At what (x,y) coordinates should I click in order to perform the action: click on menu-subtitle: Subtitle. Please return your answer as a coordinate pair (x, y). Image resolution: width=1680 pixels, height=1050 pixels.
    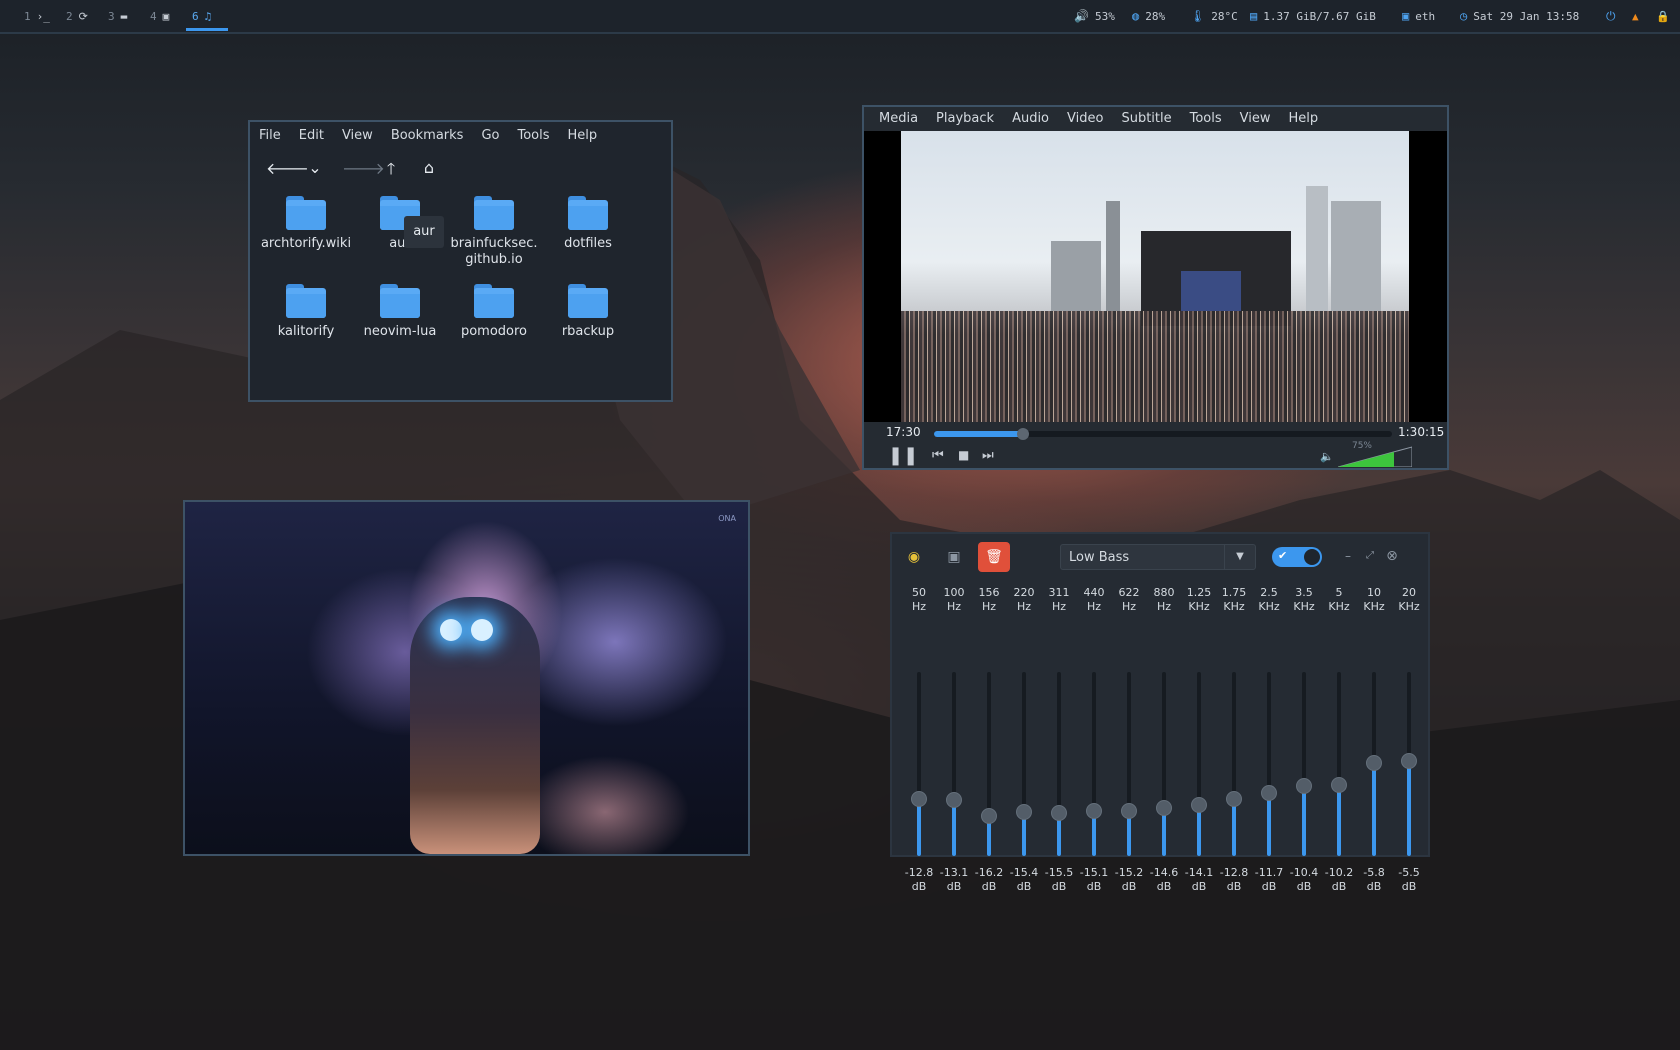
    Looking at the image, I should click on (1146, 118).